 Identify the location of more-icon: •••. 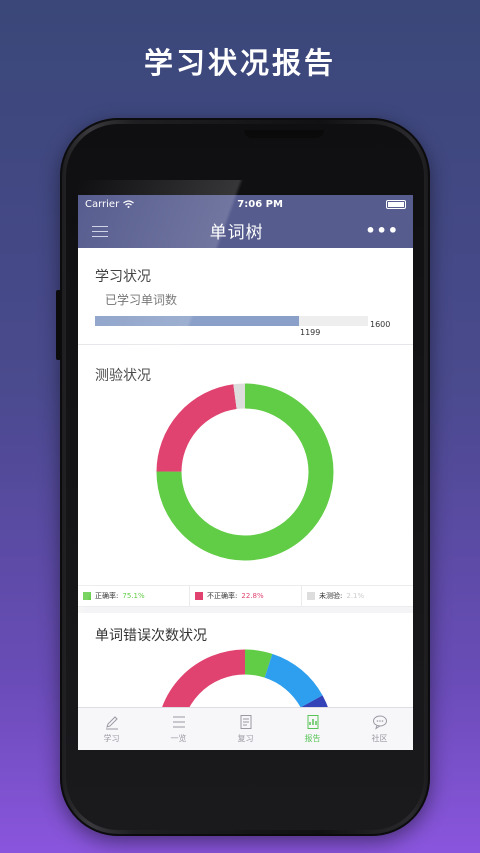
(382, 230).